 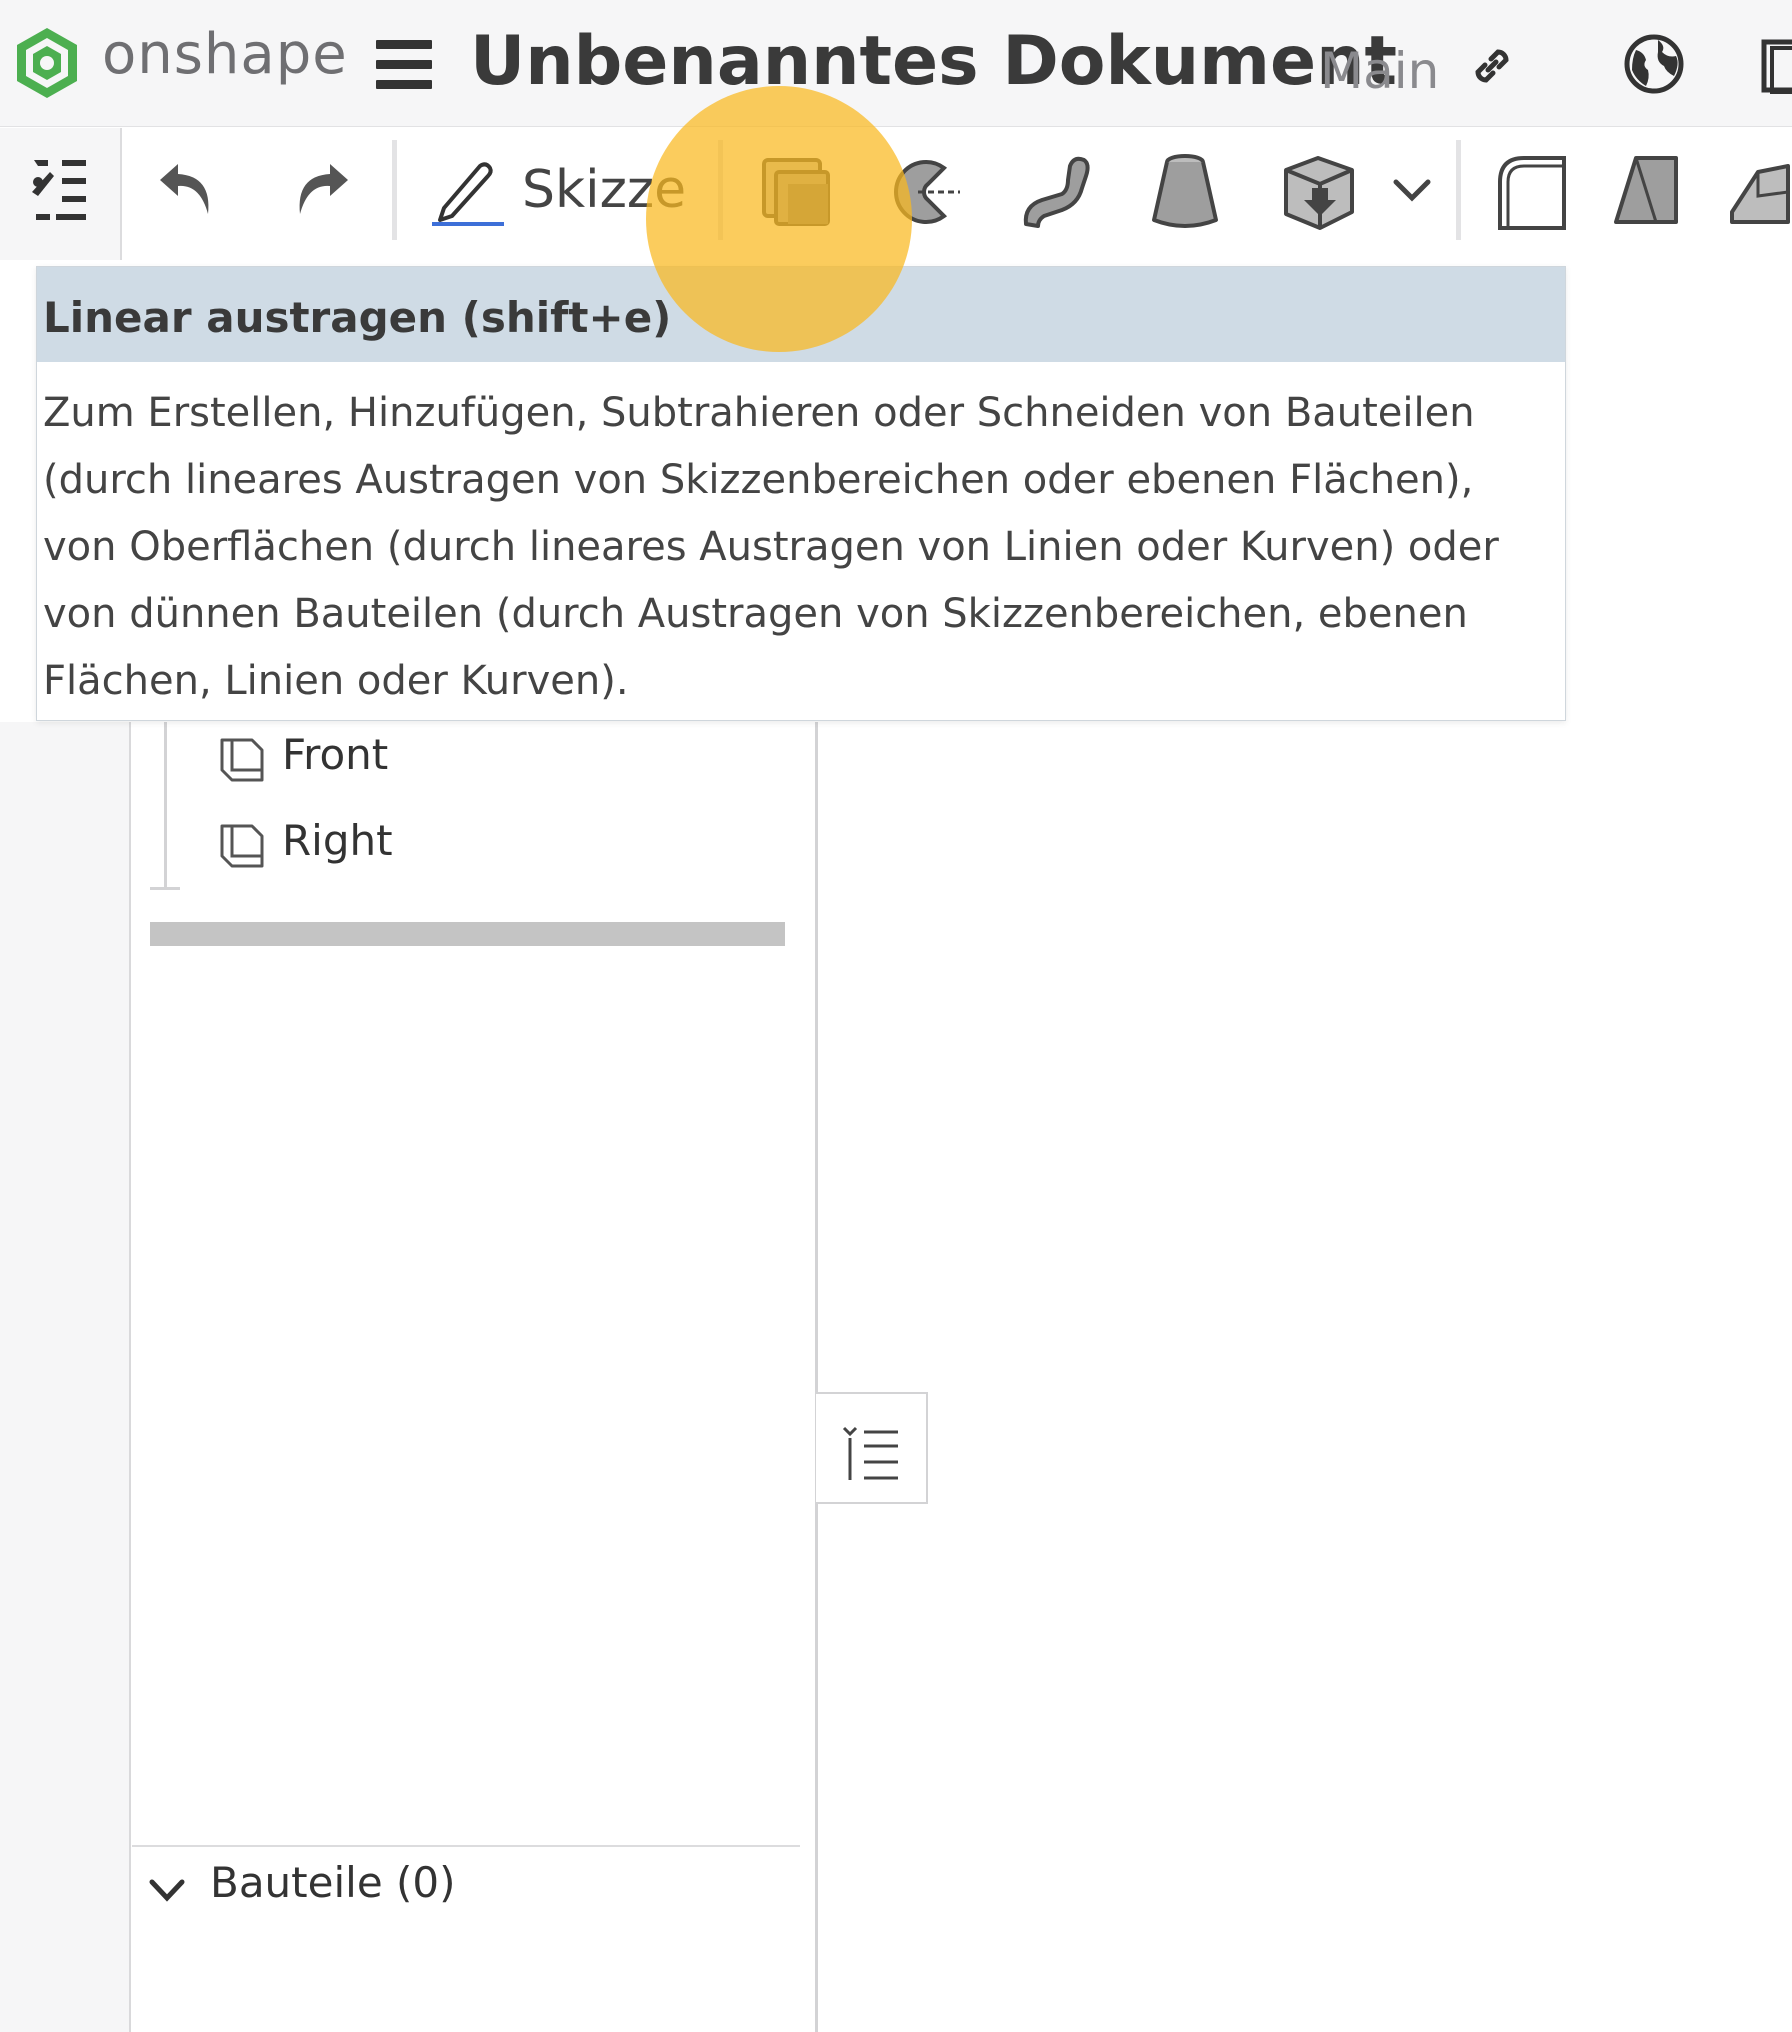 I want to click on panel-collapse-button, so click(x=872, y=1448).